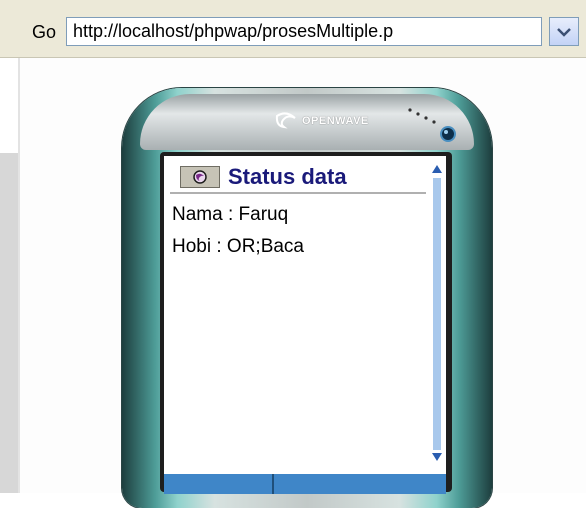  I want to click on scroll-up-arrow-icon, so click(437, 169).